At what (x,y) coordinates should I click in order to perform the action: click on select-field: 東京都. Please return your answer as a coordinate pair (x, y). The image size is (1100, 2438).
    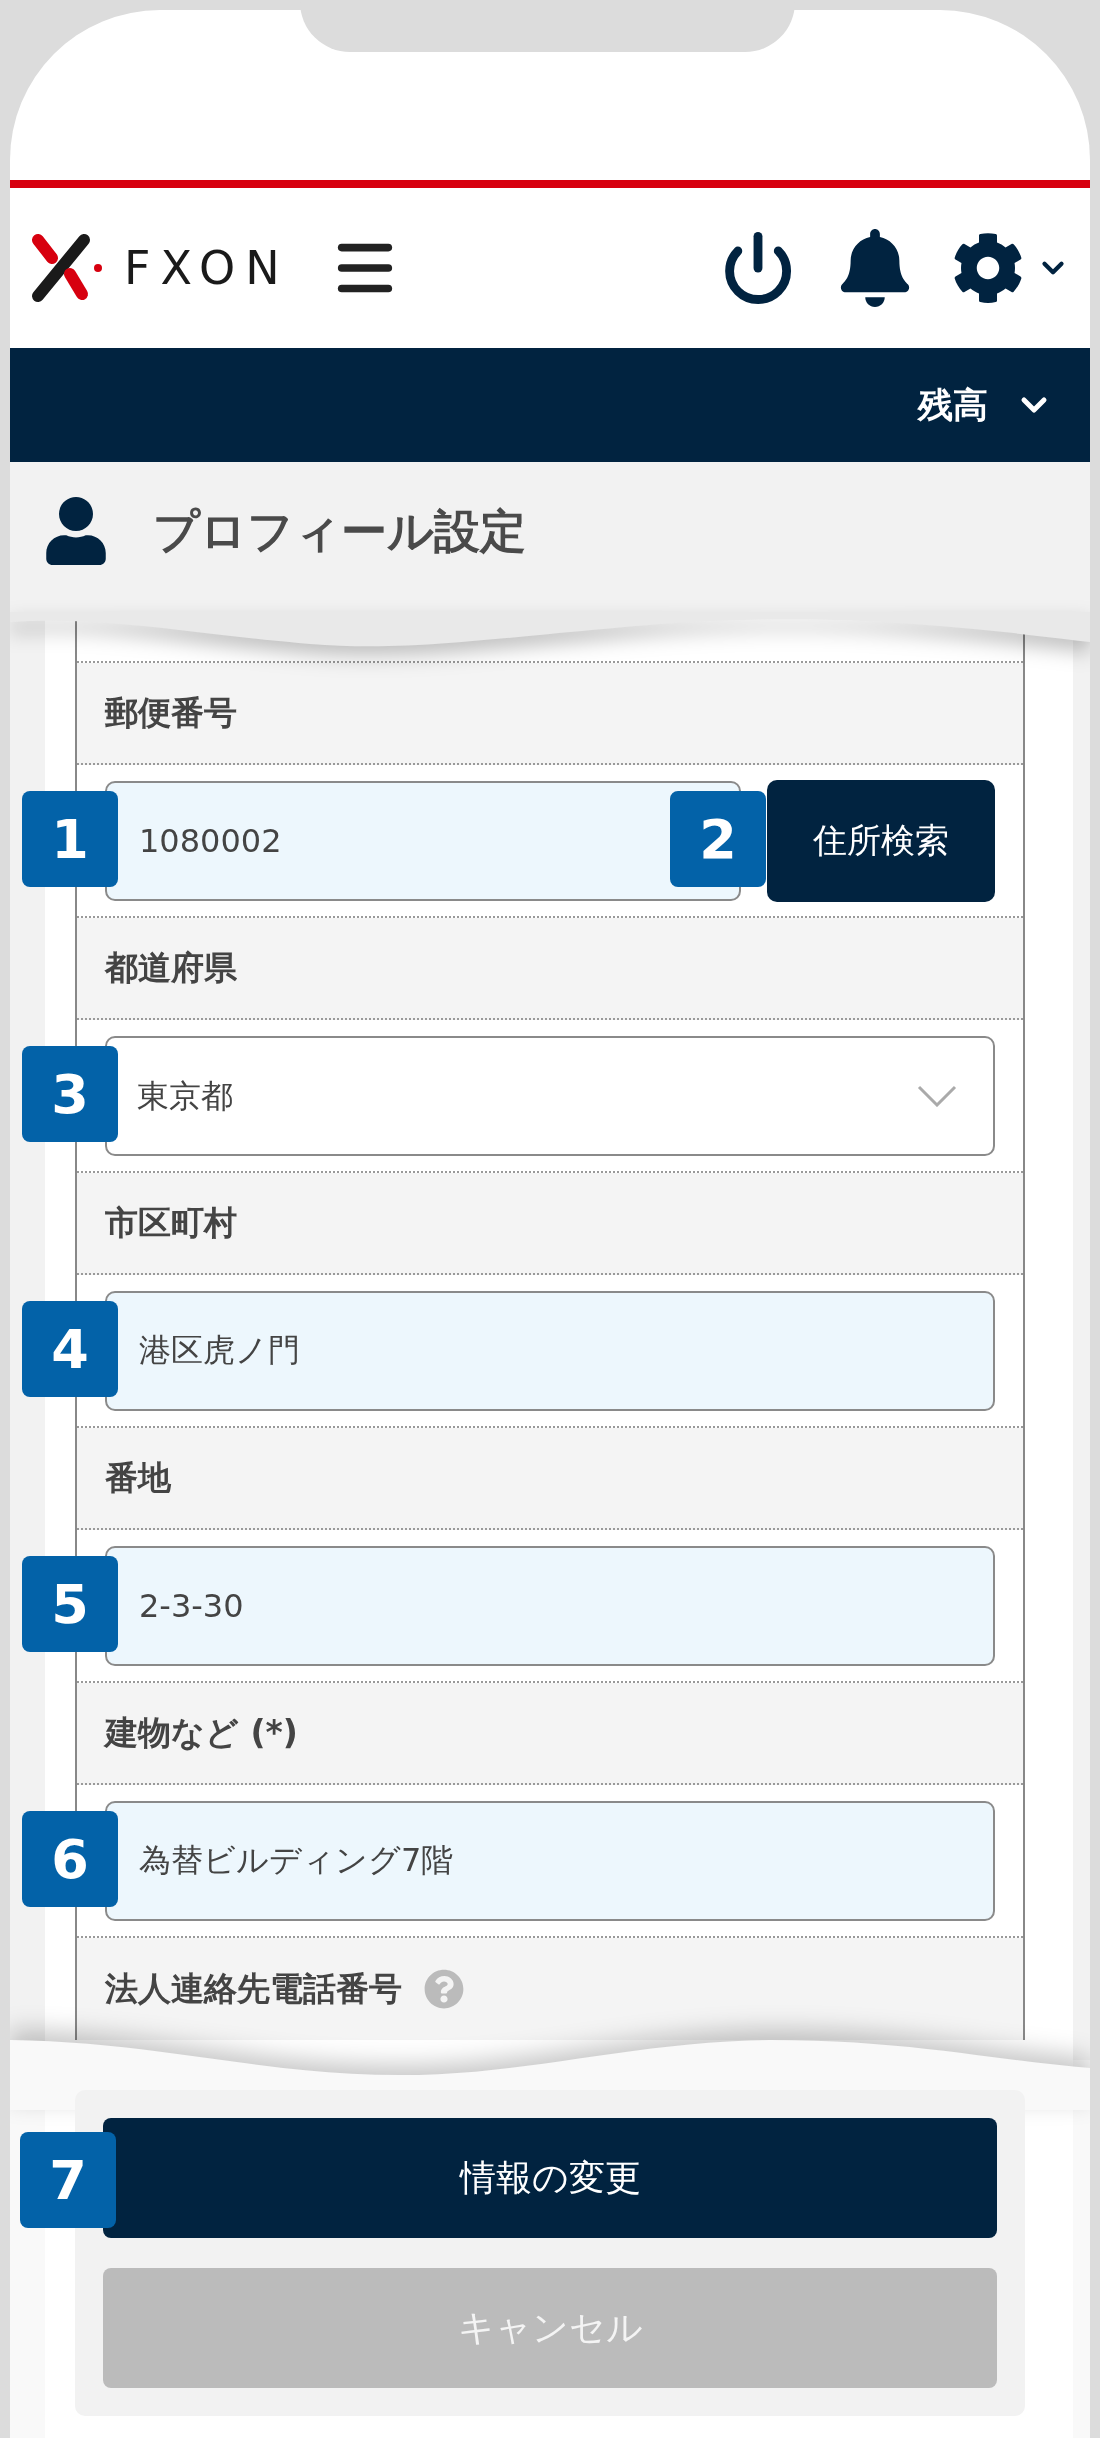
    Looking at the image, I should click on (550, 1095).